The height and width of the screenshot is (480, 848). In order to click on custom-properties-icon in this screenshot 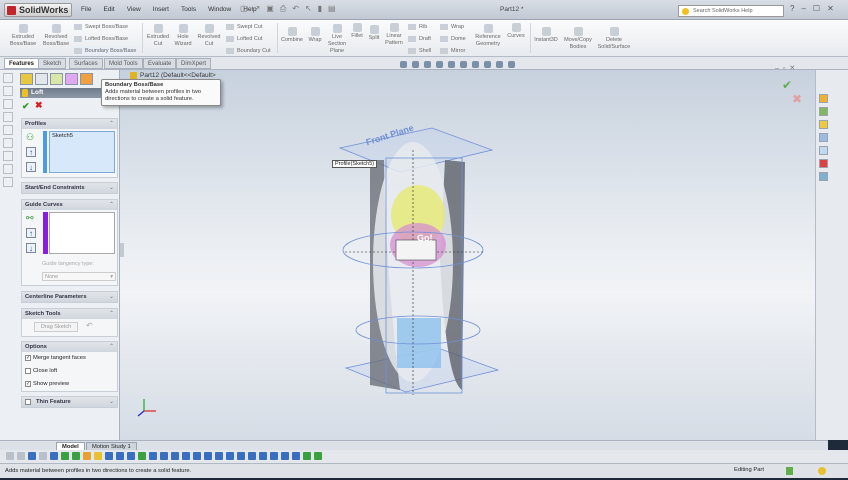, I will do `click(823, 176)`.